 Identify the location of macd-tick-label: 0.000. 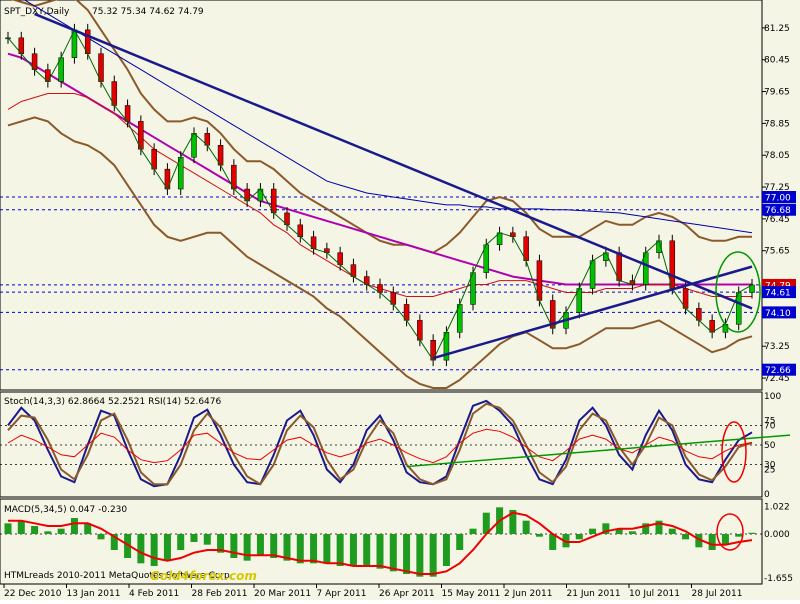
(777, 535).